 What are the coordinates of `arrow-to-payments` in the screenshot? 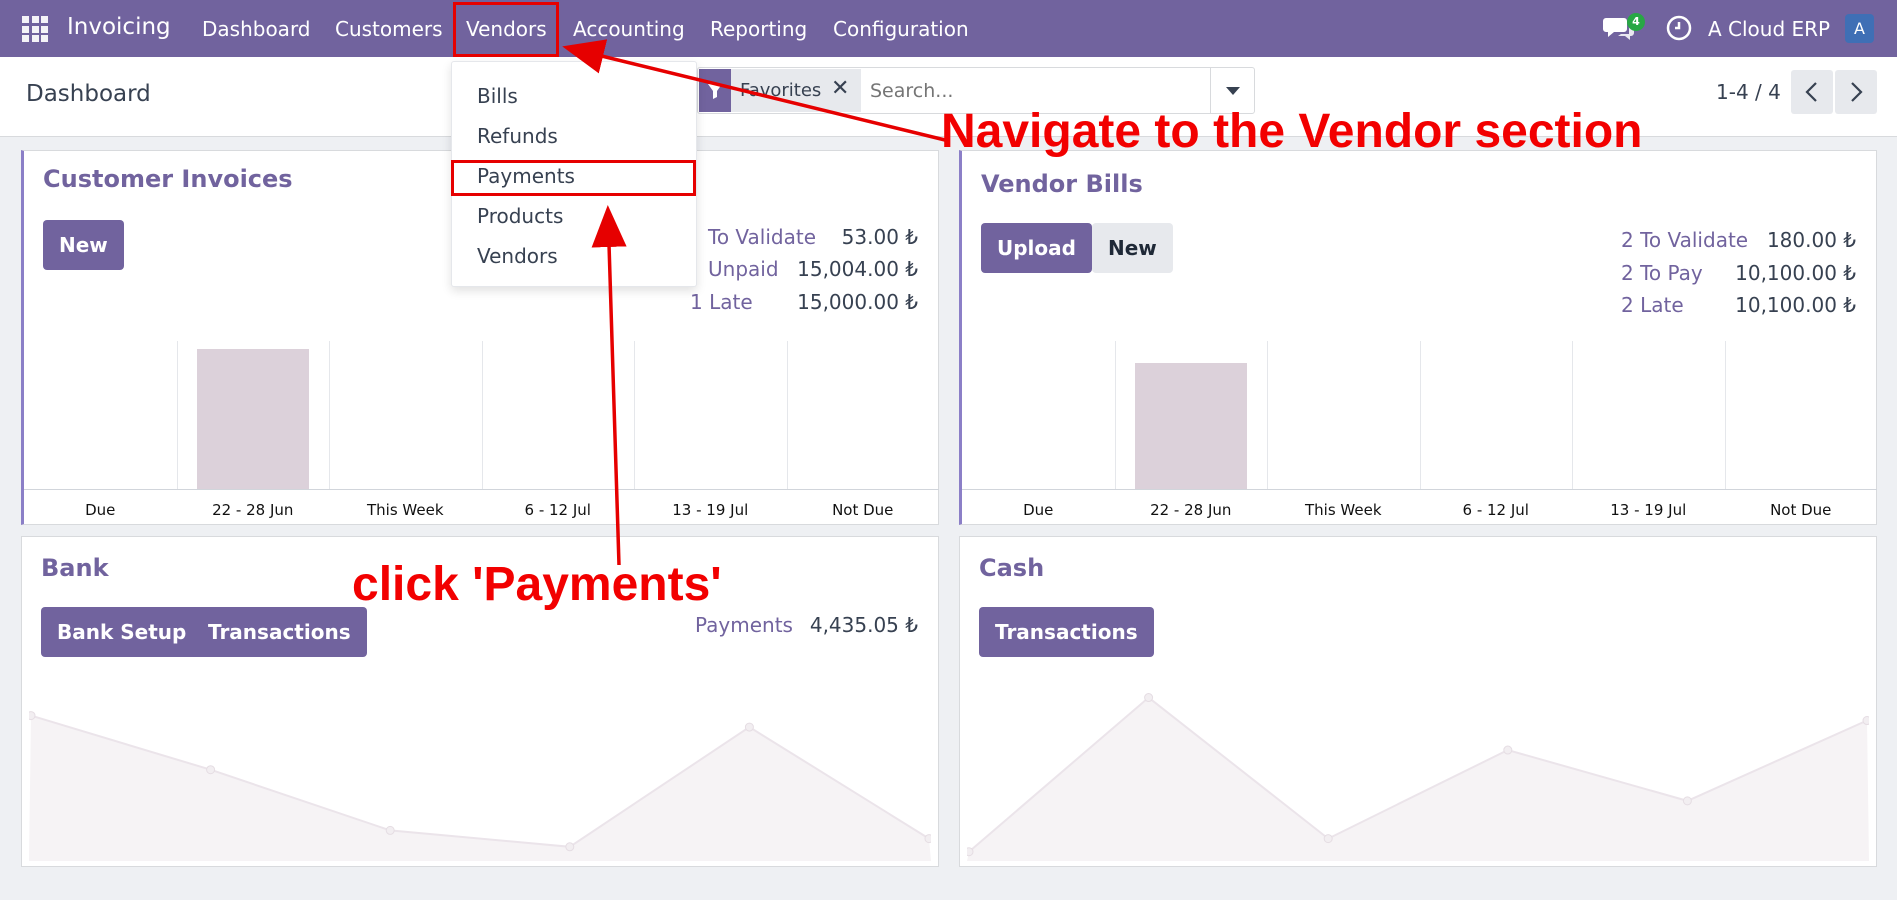 It's located at (609, 385).